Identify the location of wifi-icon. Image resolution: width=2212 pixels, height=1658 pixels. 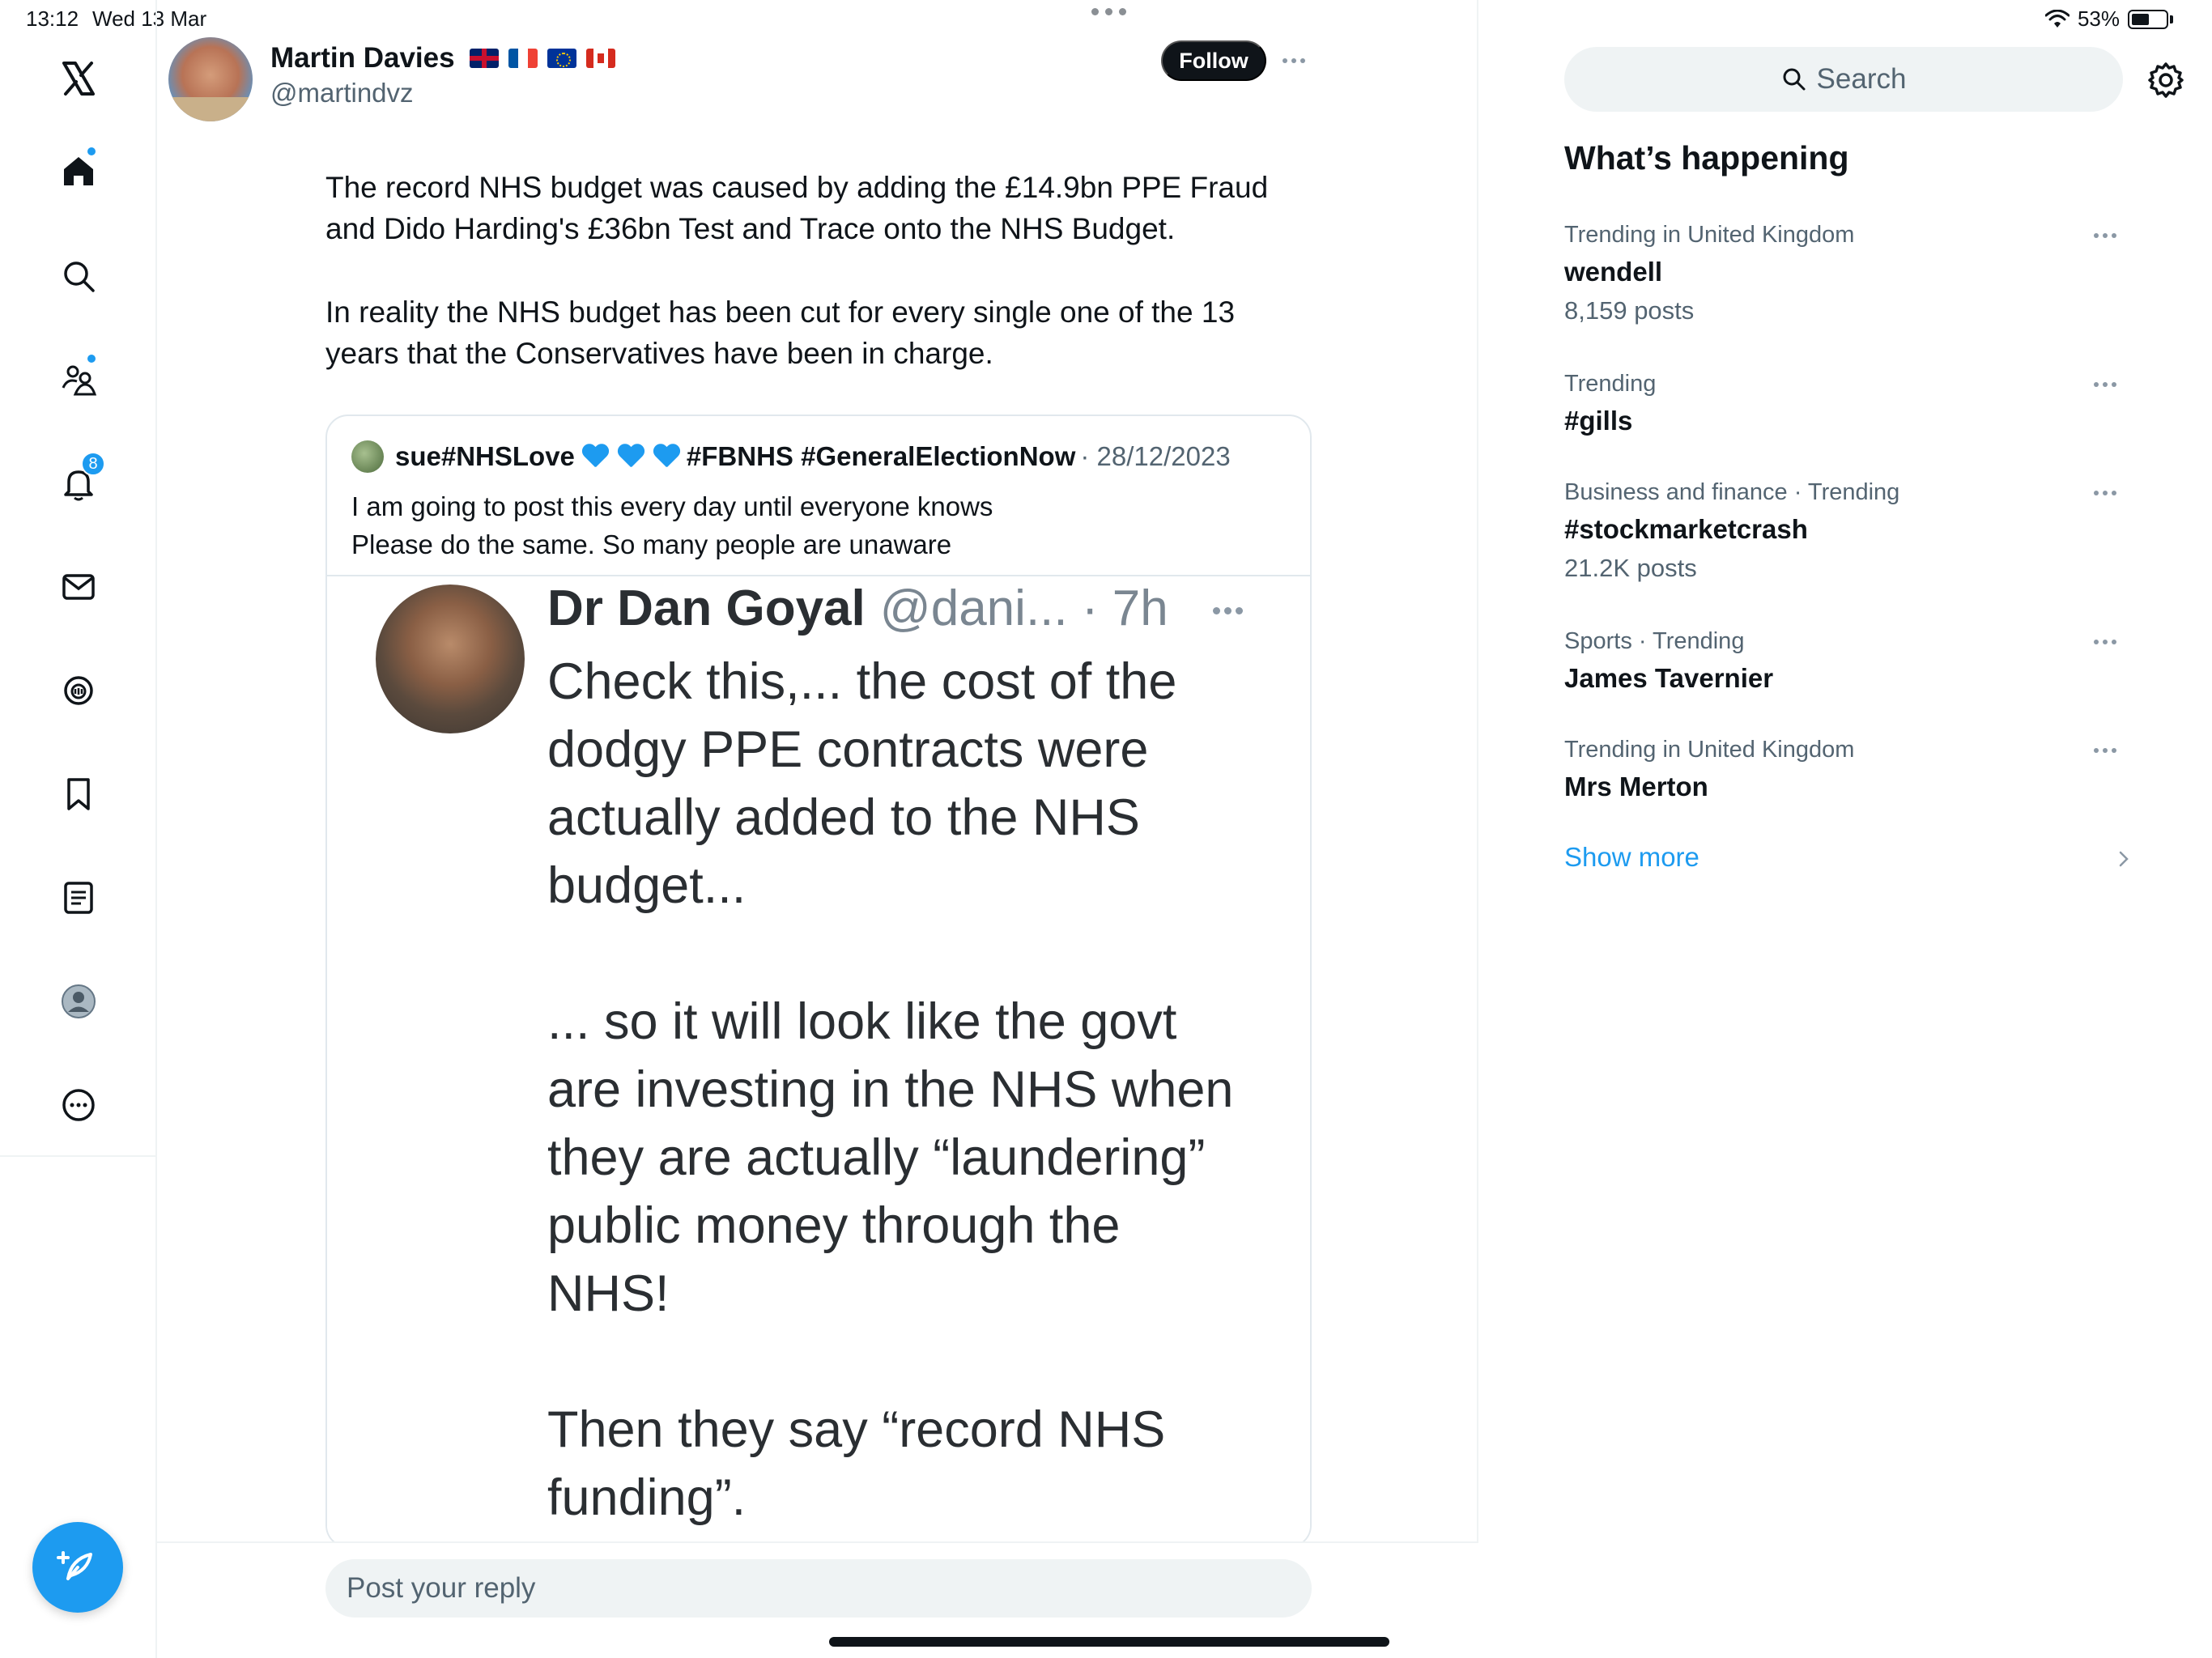
(2056, 18).